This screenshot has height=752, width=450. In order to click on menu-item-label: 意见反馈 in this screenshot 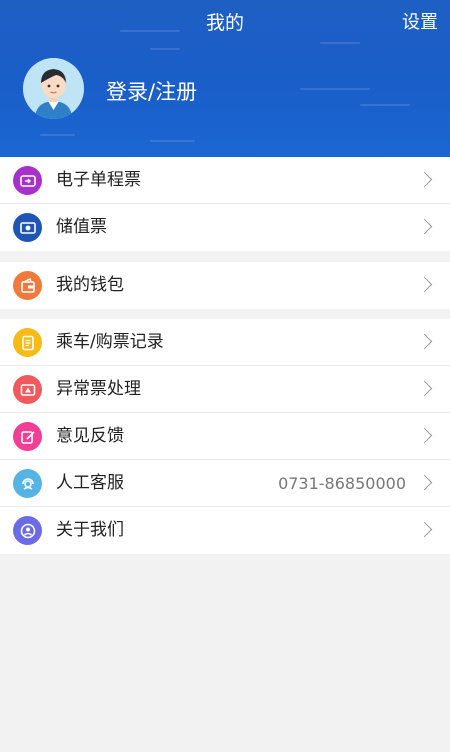, I will do `click(90, 436)`.